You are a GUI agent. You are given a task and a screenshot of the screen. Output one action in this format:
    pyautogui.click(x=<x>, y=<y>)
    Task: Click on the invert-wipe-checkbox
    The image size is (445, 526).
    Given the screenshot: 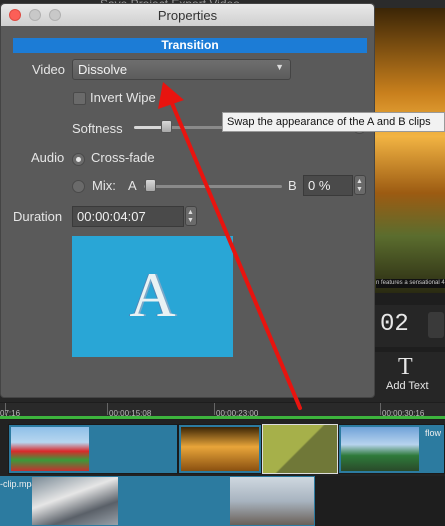 What is the action you would take?
    pyautogui.click(x=79, y=98)
    